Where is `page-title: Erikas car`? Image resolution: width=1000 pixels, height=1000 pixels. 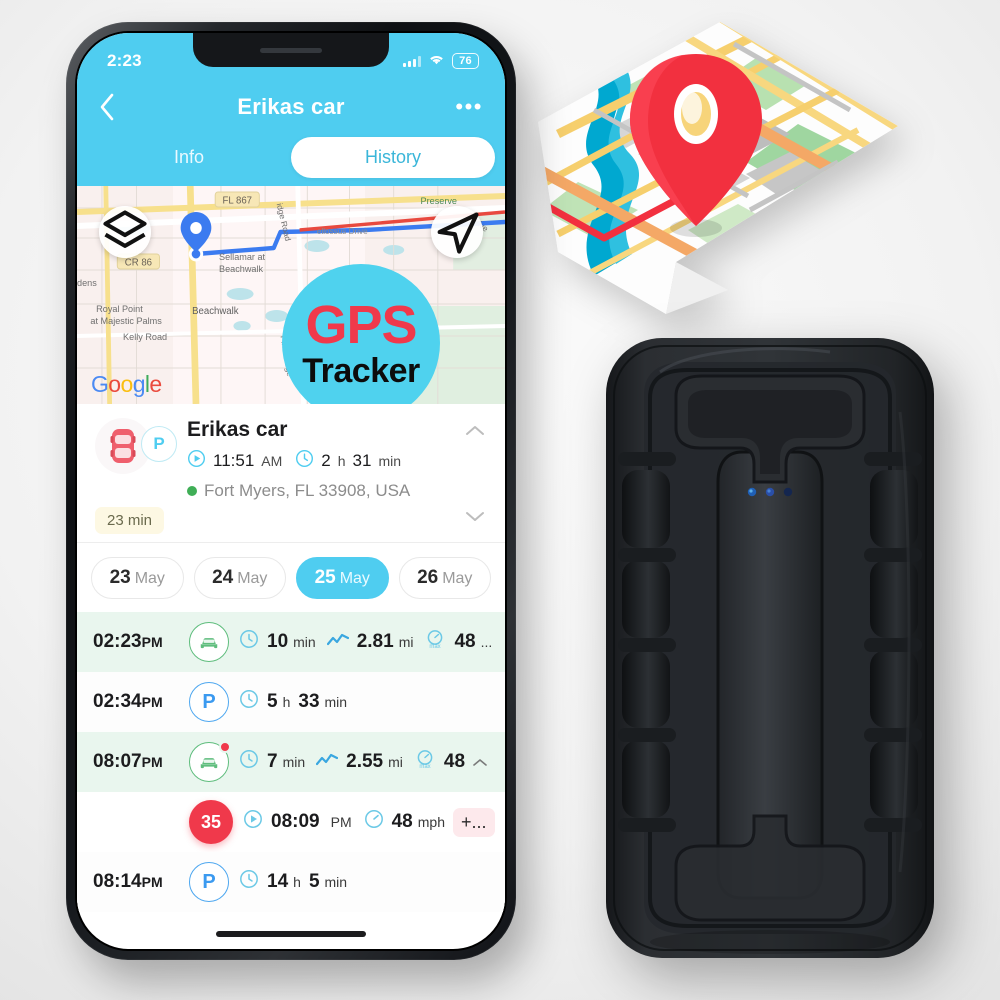 page-title: Erikas car is located at coordinates (291, 106).